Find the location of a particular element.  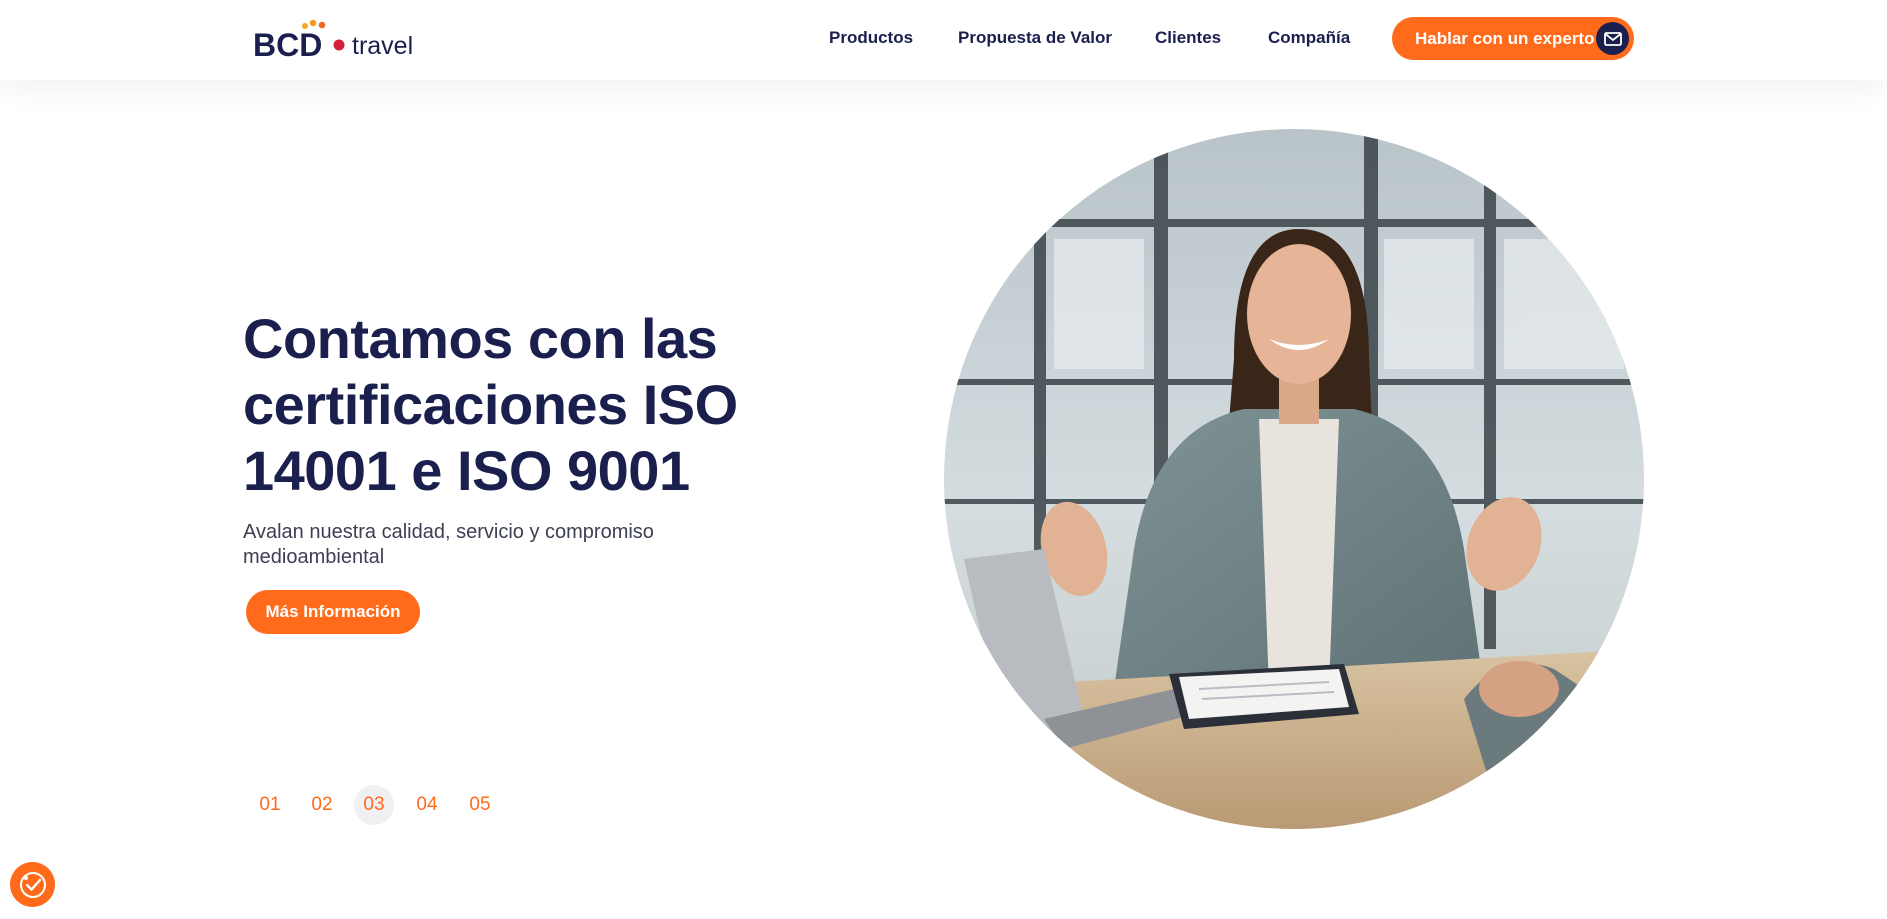

slide-01-button: 01 is located at coordinates (270, 805).